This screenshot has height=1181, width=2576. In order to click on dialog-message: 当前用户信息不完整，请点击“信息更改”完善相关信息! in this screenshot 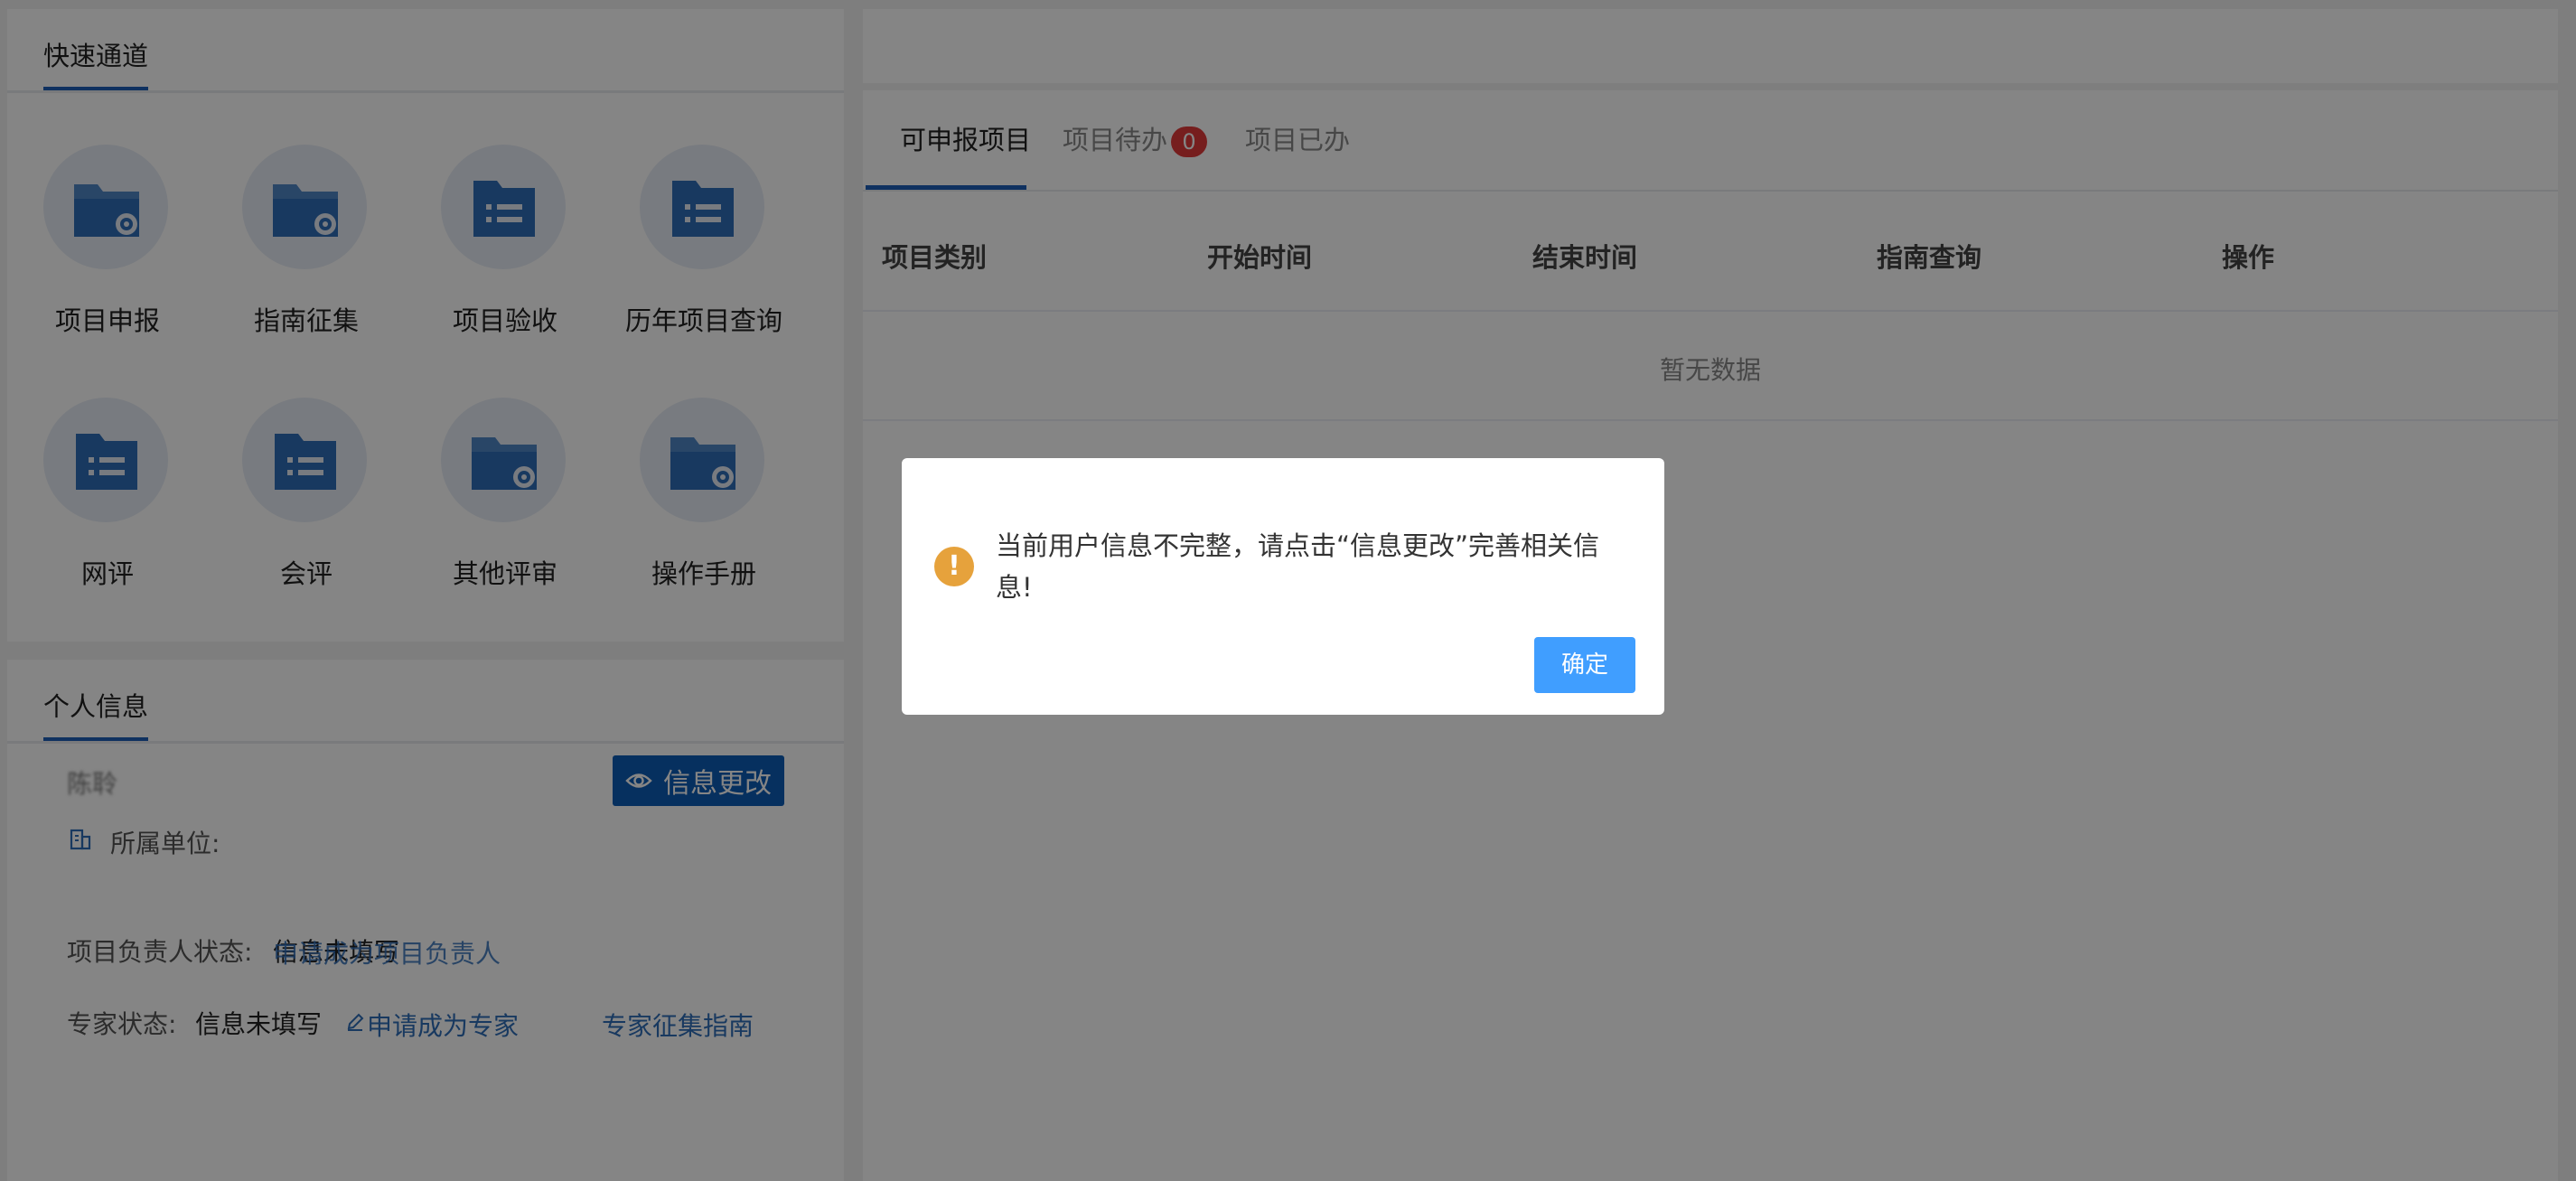, I will do `click(1298, 566)`.